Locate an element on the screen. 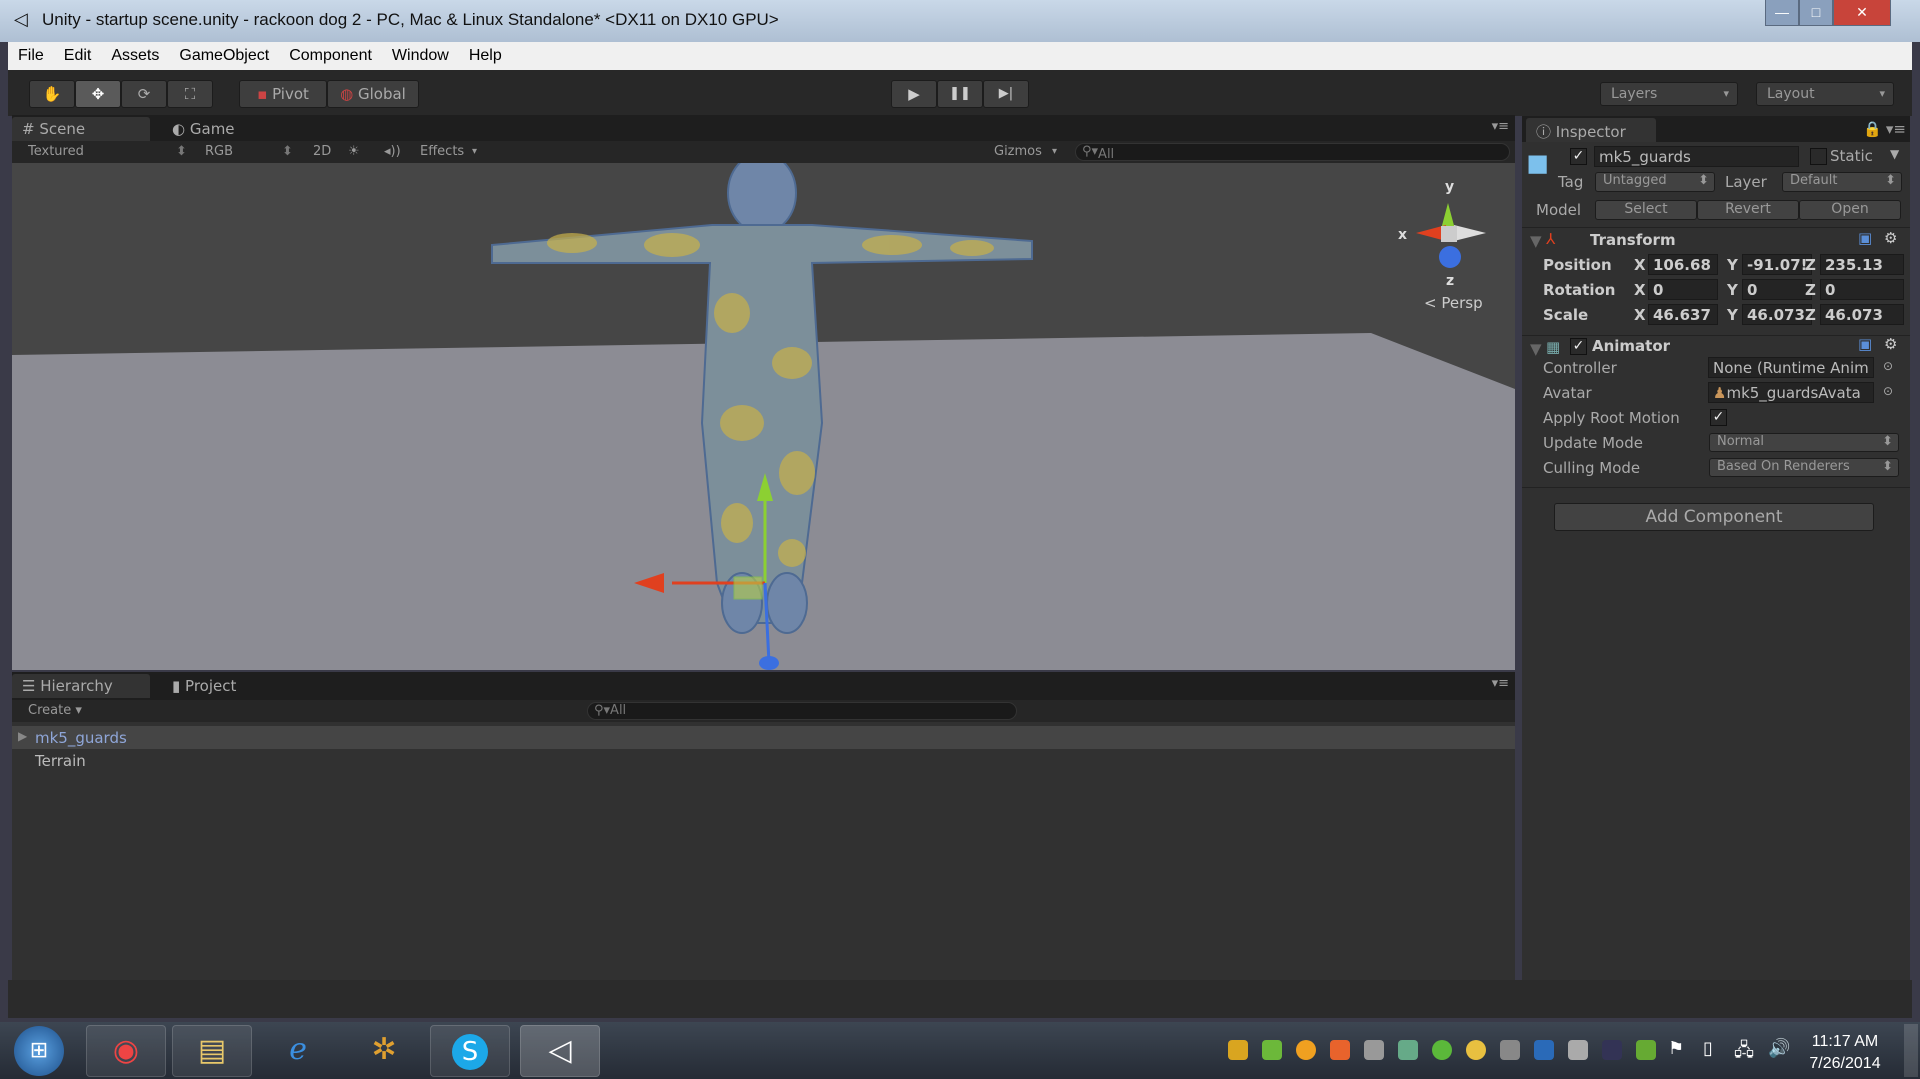 This screenshot has height=1079, width=1920. tray-volume-icon: 🔊 is located at coordinates (1779, 1048).